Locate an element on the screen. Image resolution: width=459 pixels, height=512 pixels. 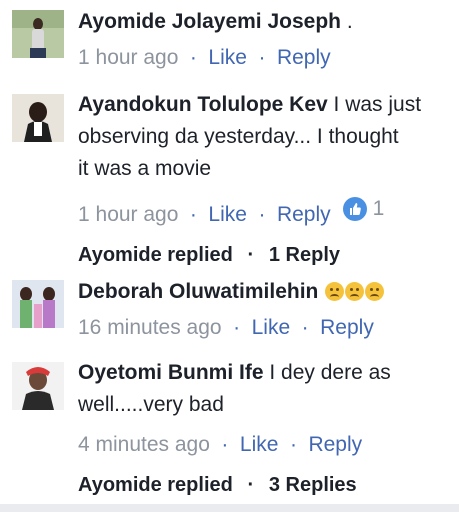
comment-meta: 16 minutes ago · Like · Reply is located at coordinates (264, 328).